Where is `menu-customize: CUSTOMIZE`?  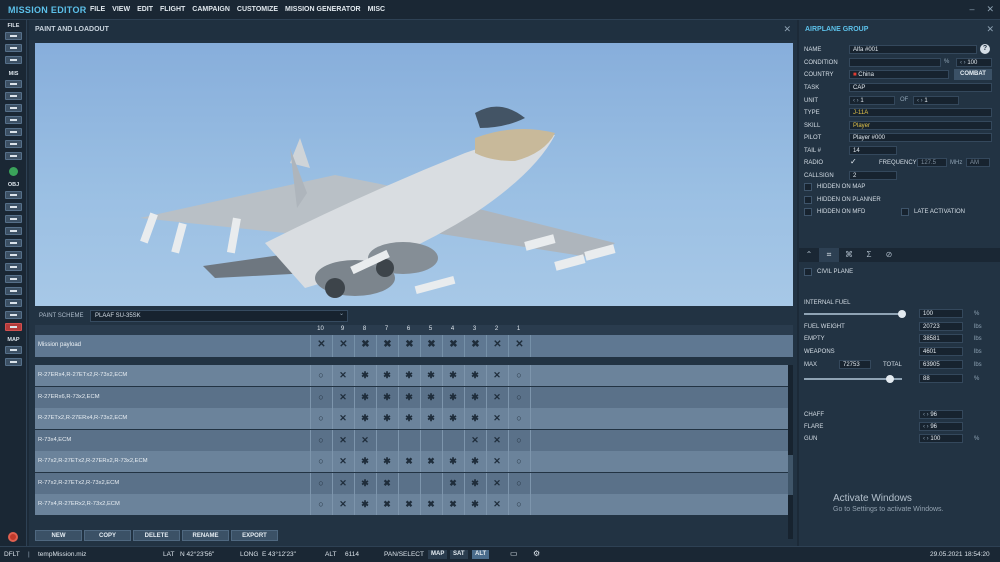
menu-customize: CUSTOMIZE is located at coordinates (257, 9).